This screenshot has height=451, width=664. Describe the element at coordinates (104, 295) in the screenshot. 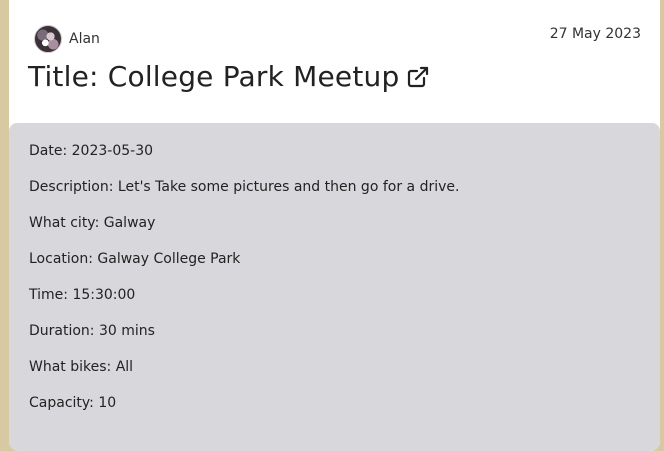

I see `time-value: 15:30:00` at that location.